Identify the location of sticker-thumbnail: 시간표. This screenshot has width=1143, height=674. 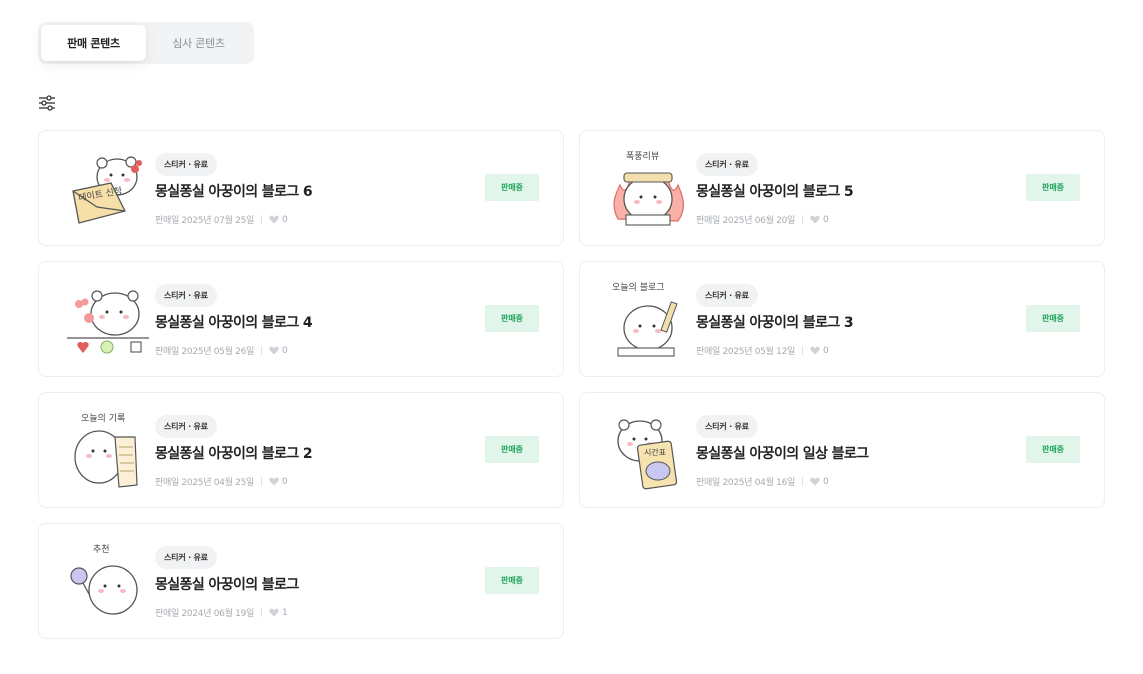
(647, 454).